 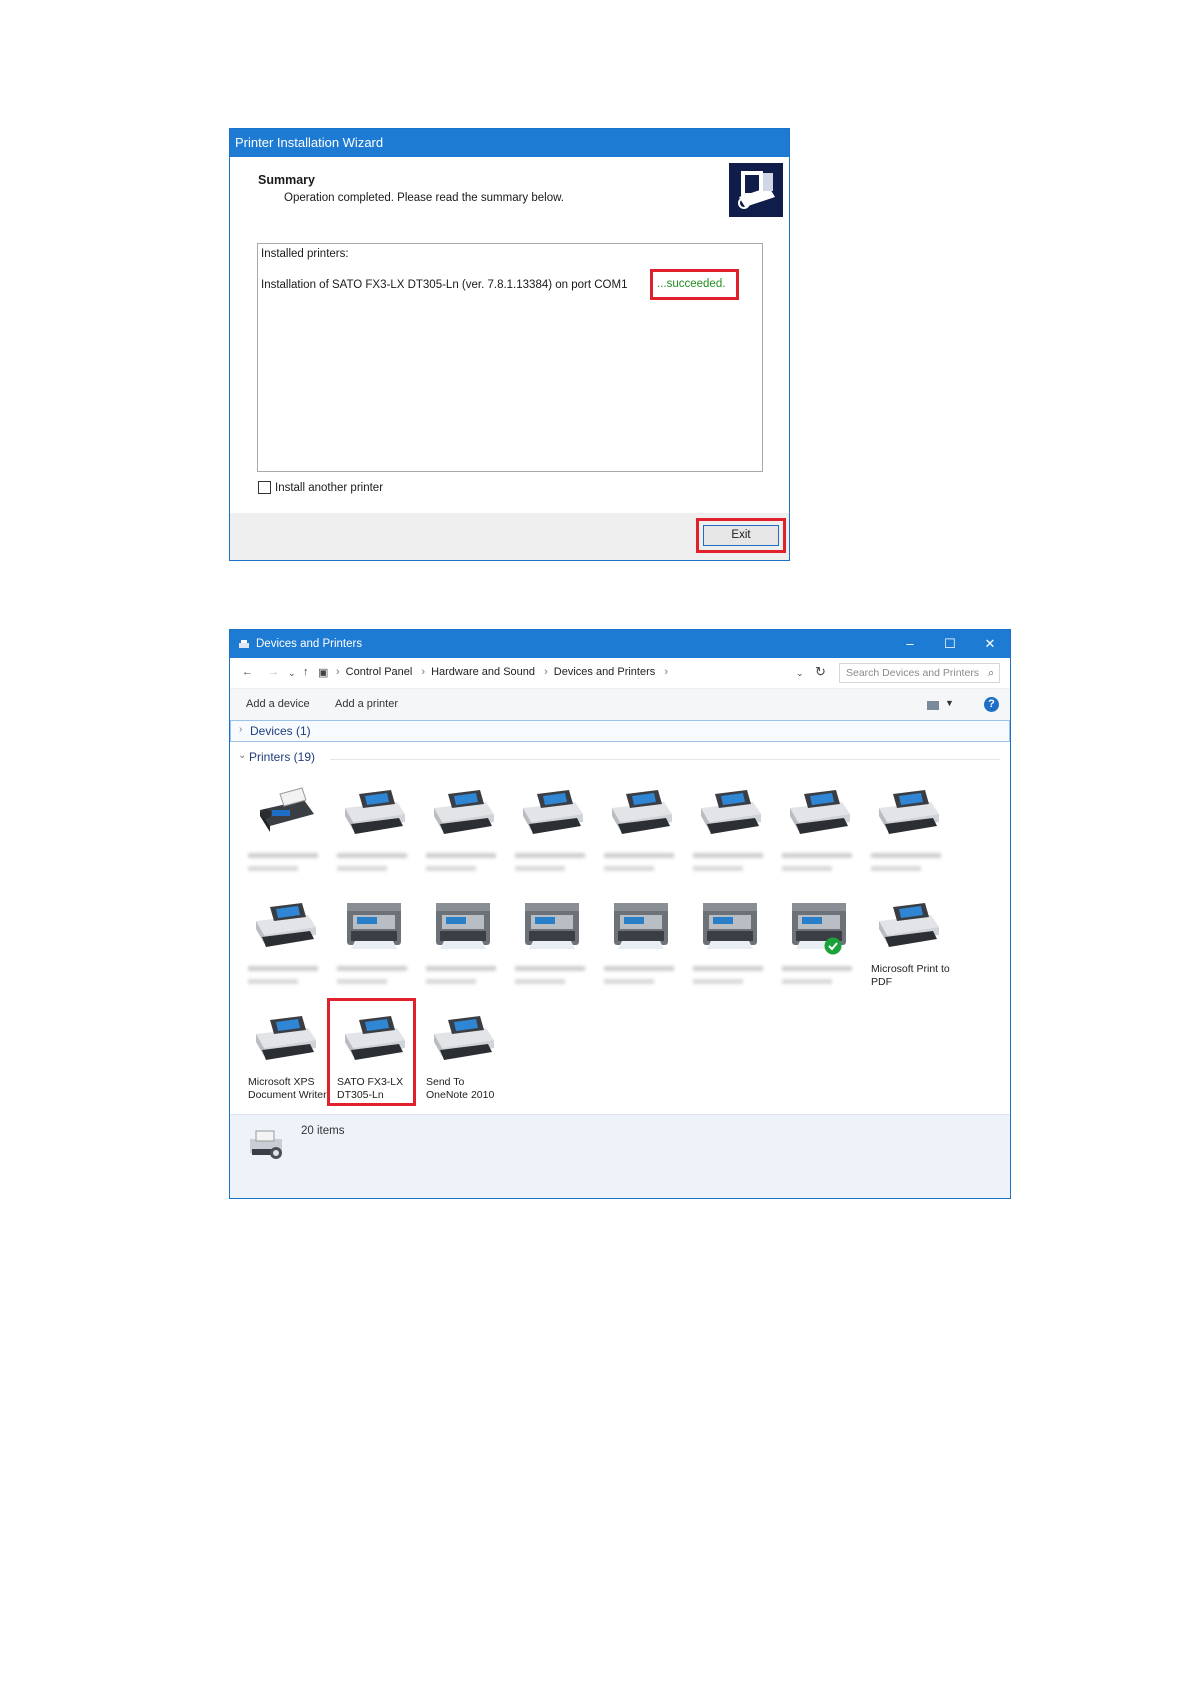 What do you see at coordinates (305, 254) in the screenshot?
I see `installed-printers-label: Installed printers:` at bounding box center [305, 254].